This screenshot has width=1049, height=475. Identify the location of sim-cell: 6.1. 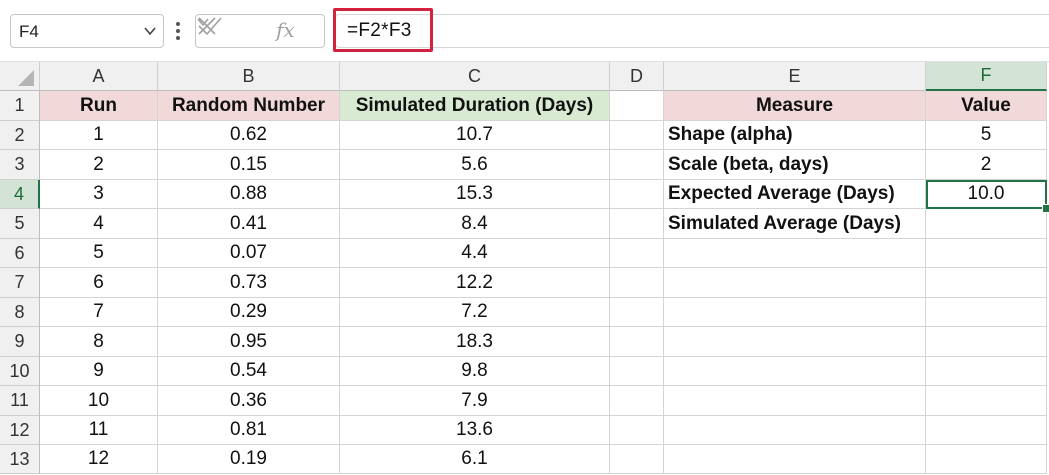
(475, 459).